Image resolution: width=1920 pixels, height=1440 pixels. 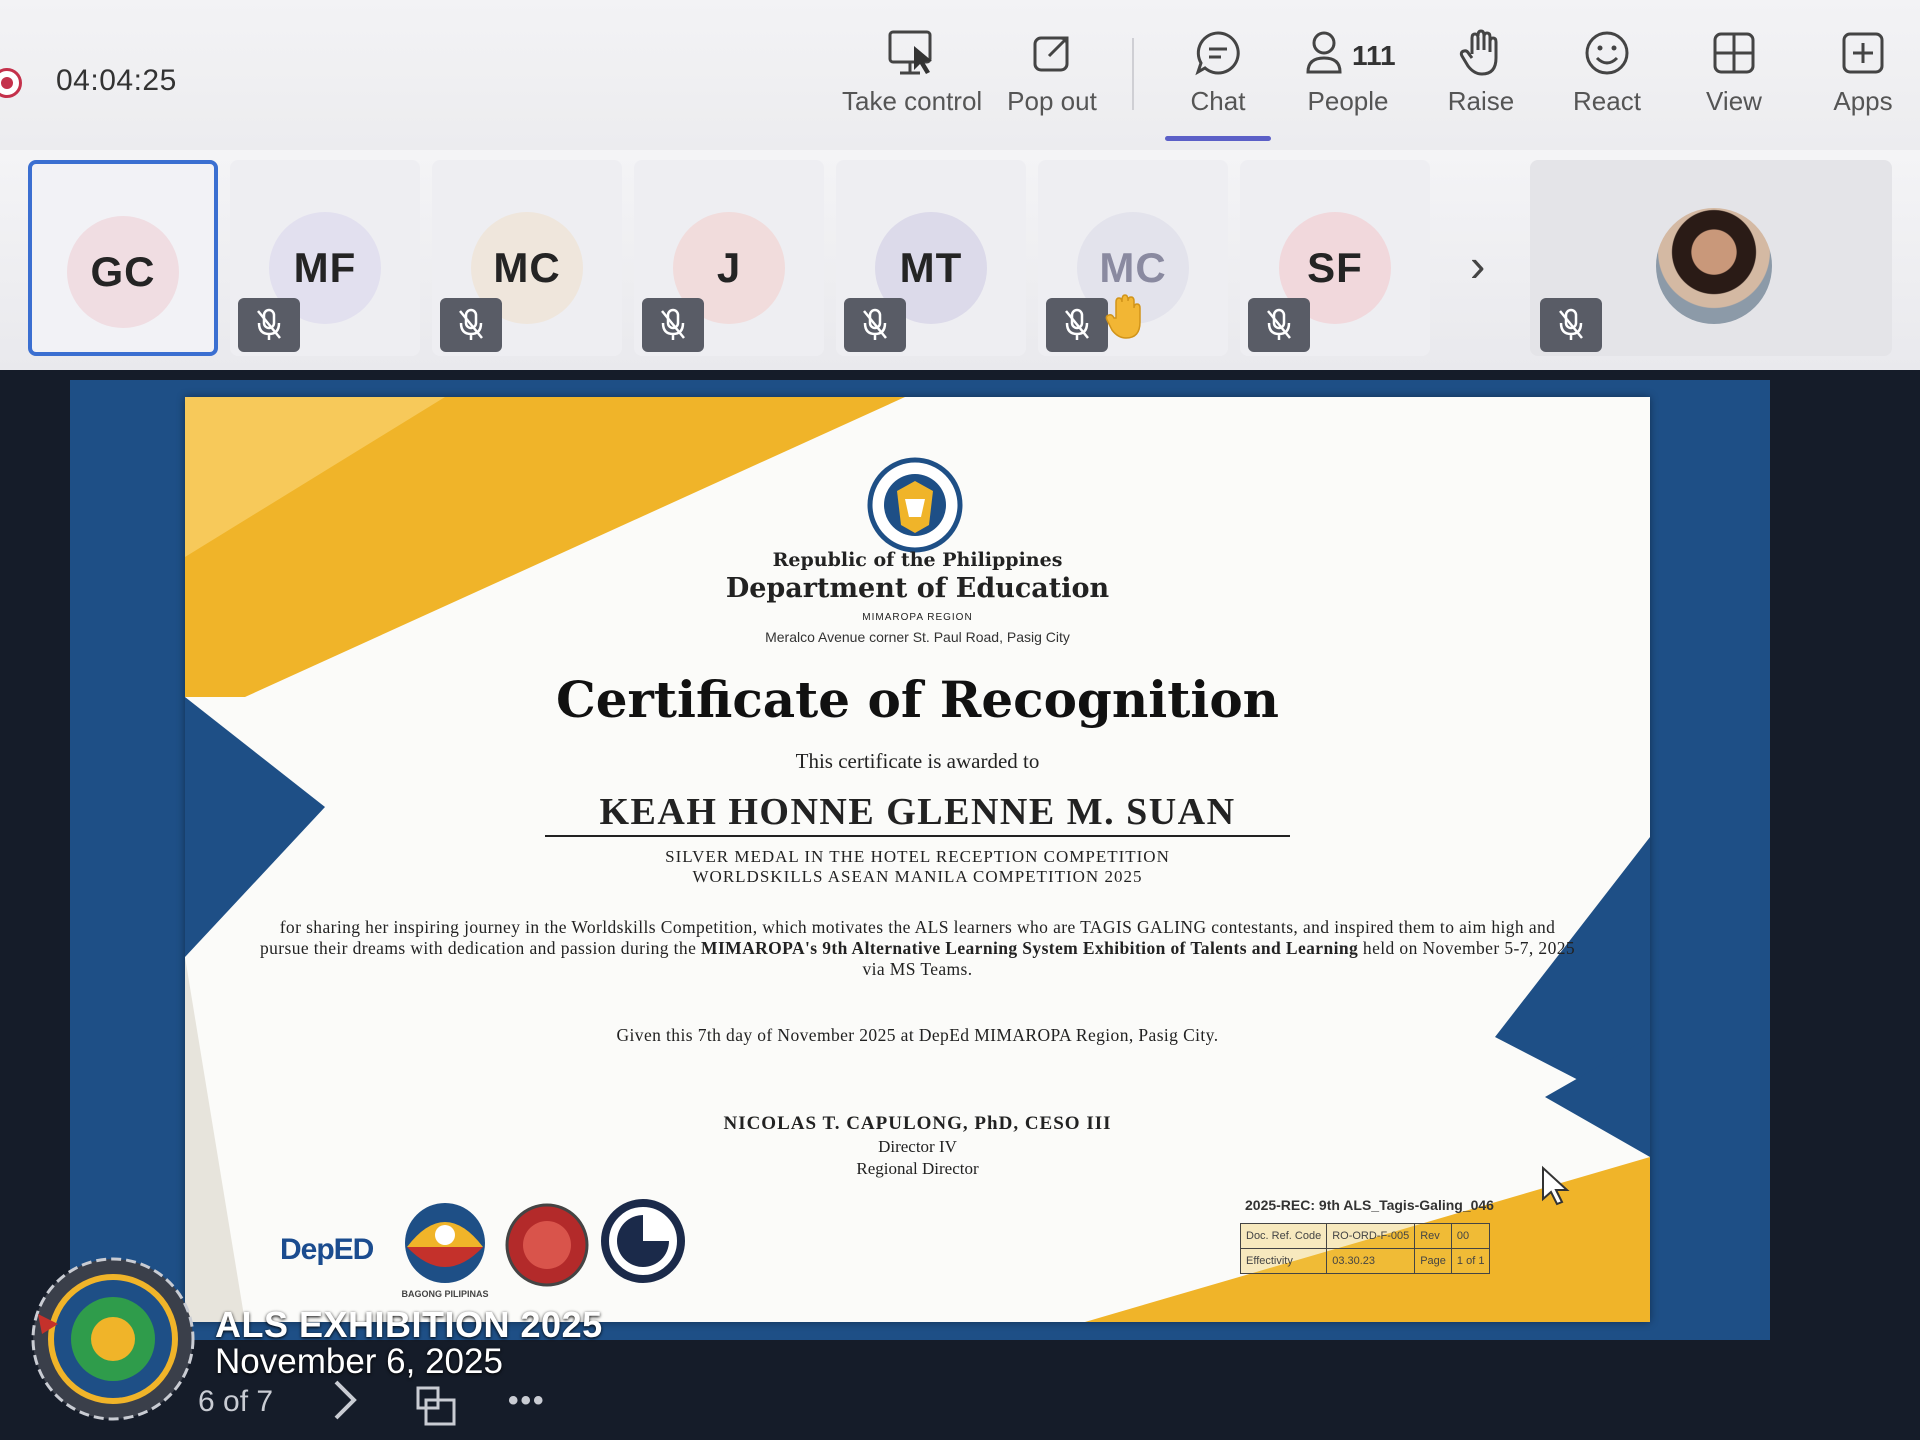 I want to click on page-counter: 6 of 7, so click(x=236, y=1401).